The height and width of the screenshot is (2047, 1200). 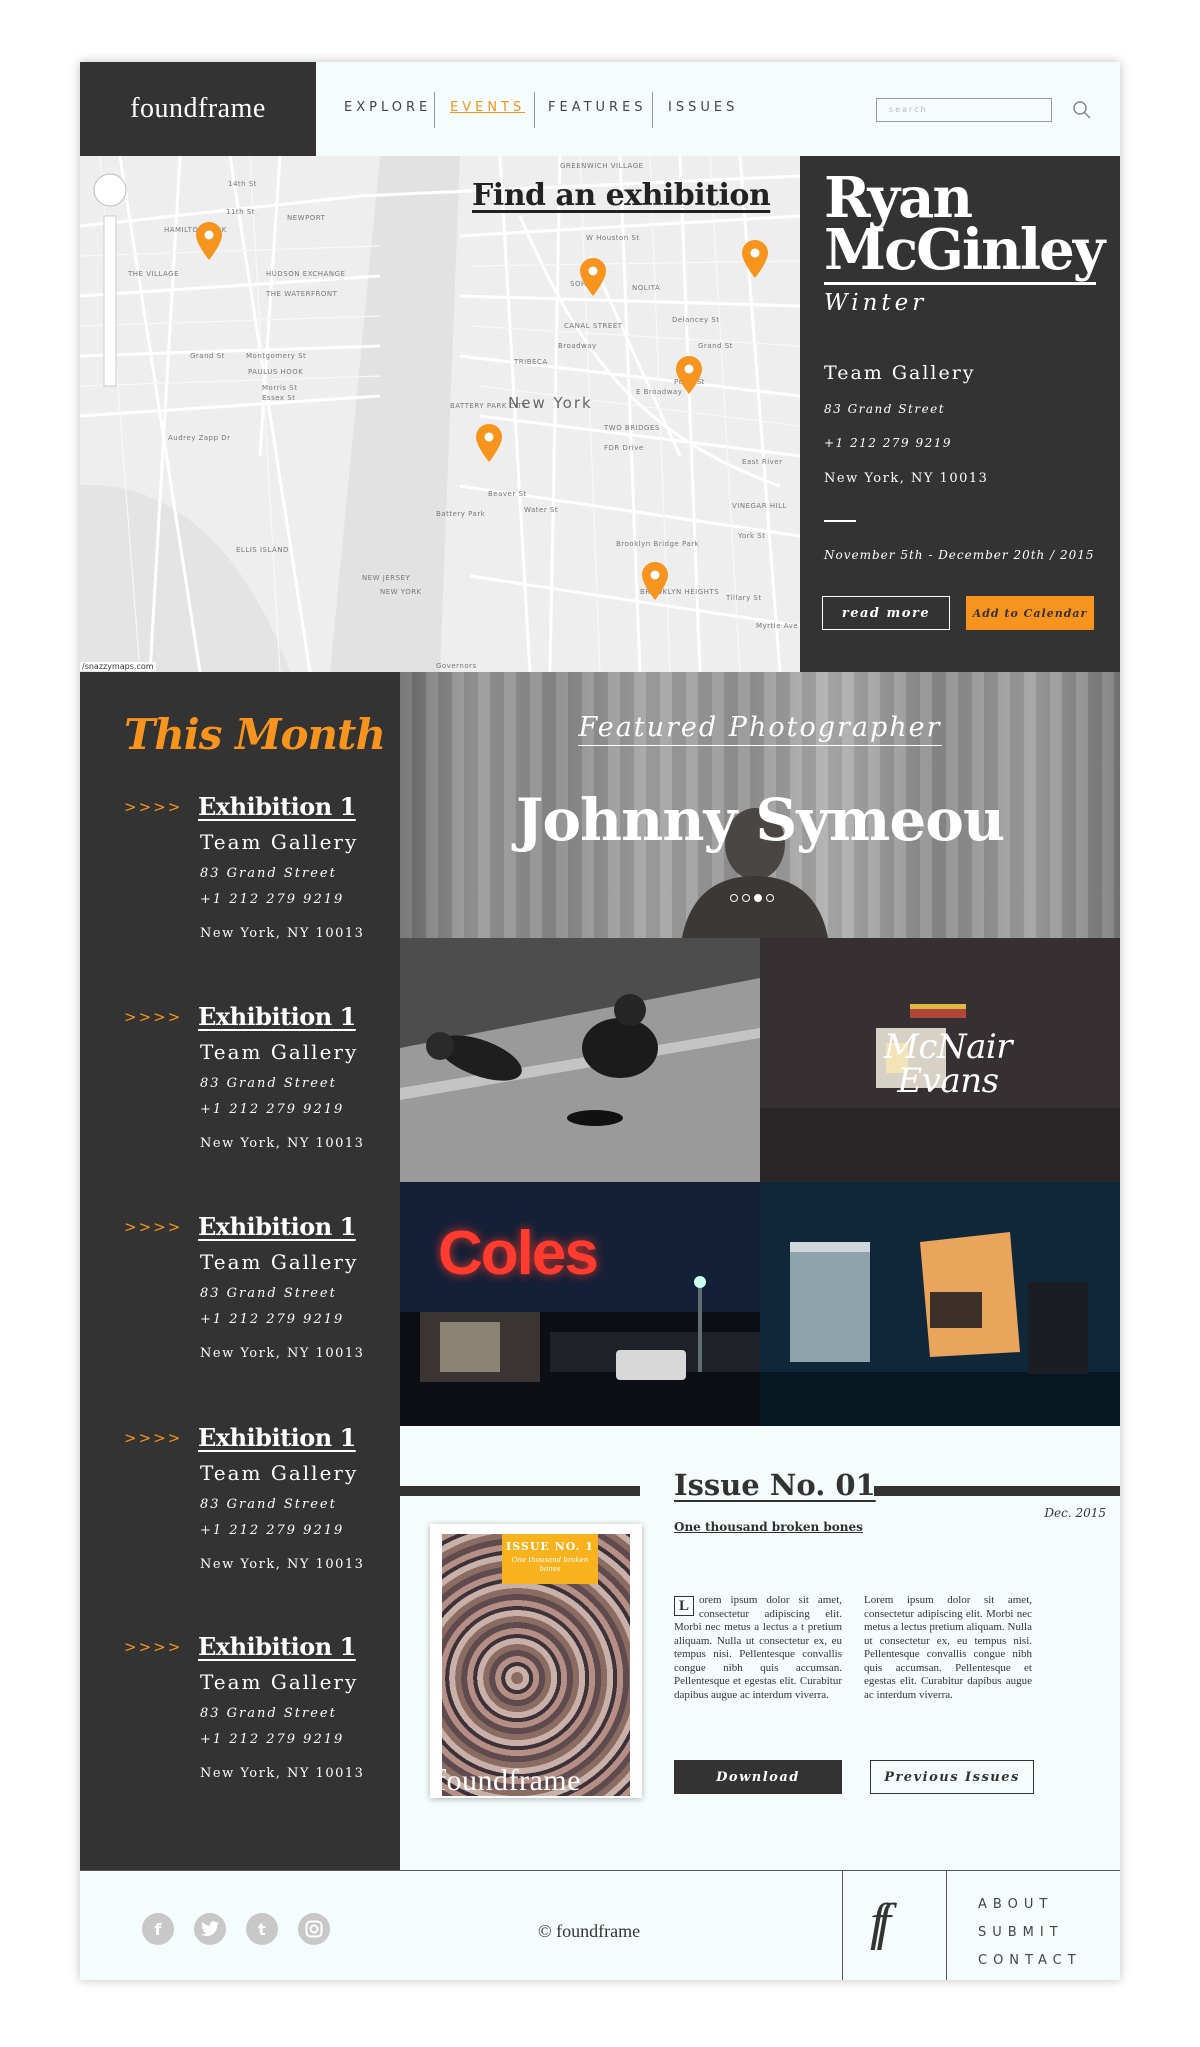 I want to click on map-label: THE VILLAGE, so click(x=154, y=274).